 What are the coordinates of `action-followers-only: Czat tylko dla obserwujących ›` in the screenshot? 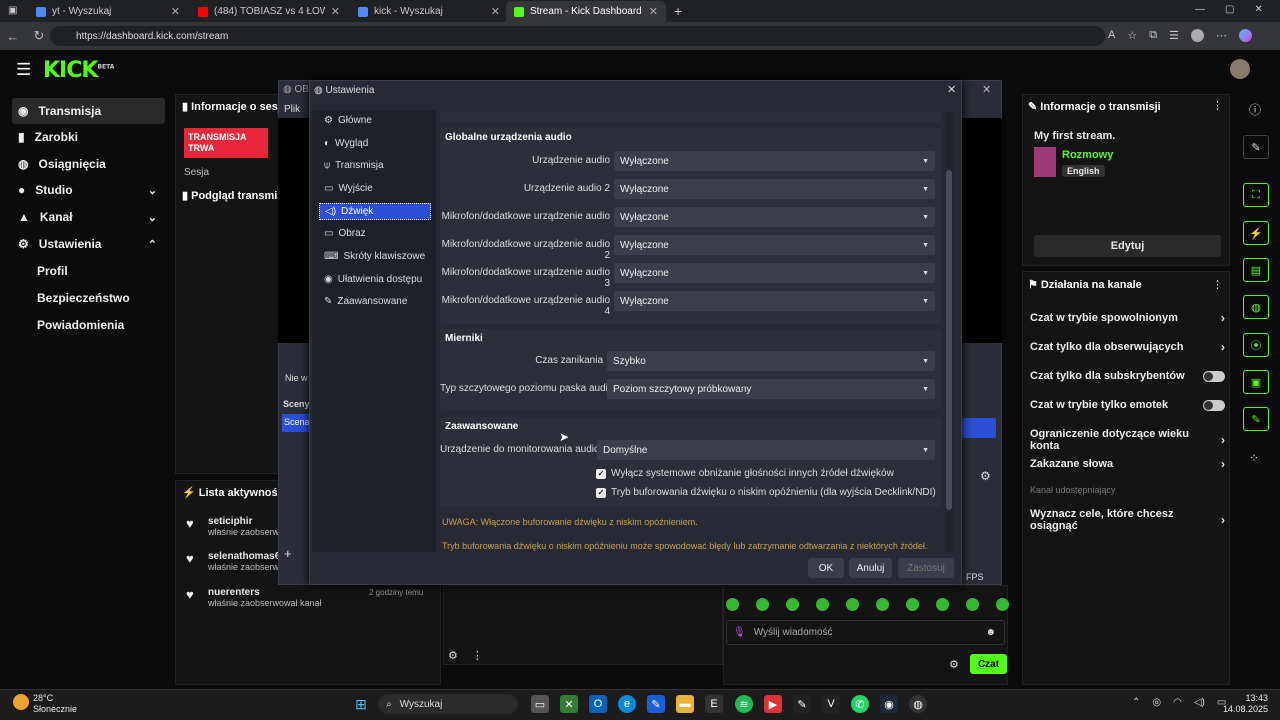 It's located at (1127, 347).